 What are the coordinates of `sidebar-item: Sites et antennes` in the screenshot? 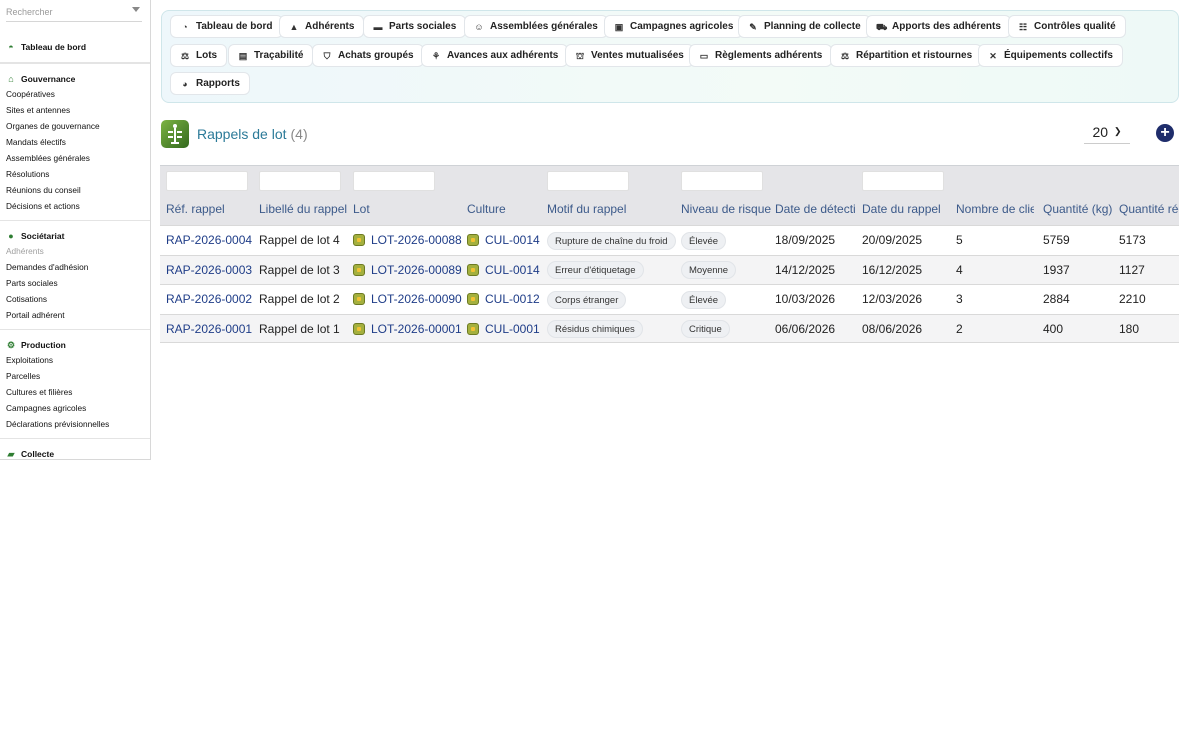 It's located at (78, 110).